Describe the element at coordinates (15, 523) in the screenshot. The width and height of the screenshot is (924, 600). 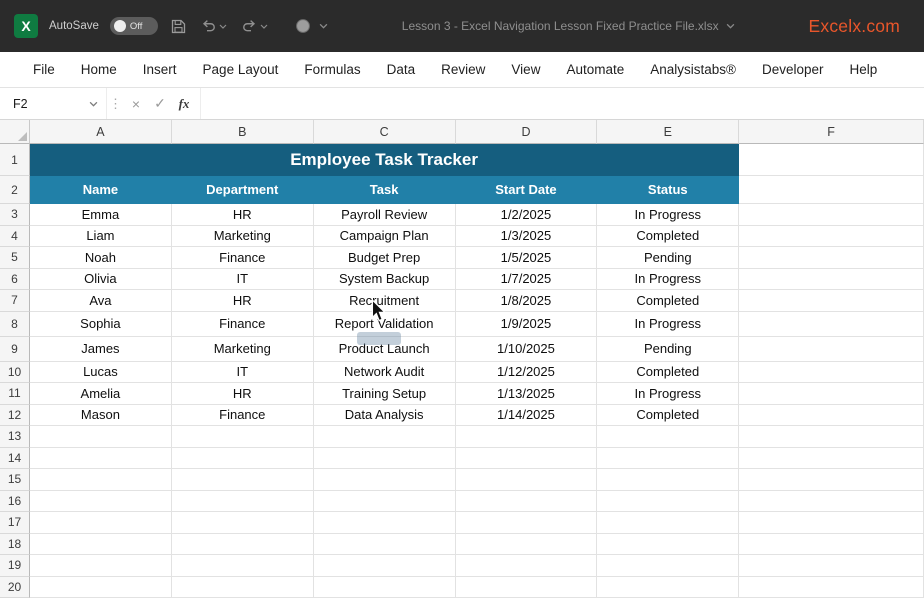
I see `row-header-17: 17` at that location.